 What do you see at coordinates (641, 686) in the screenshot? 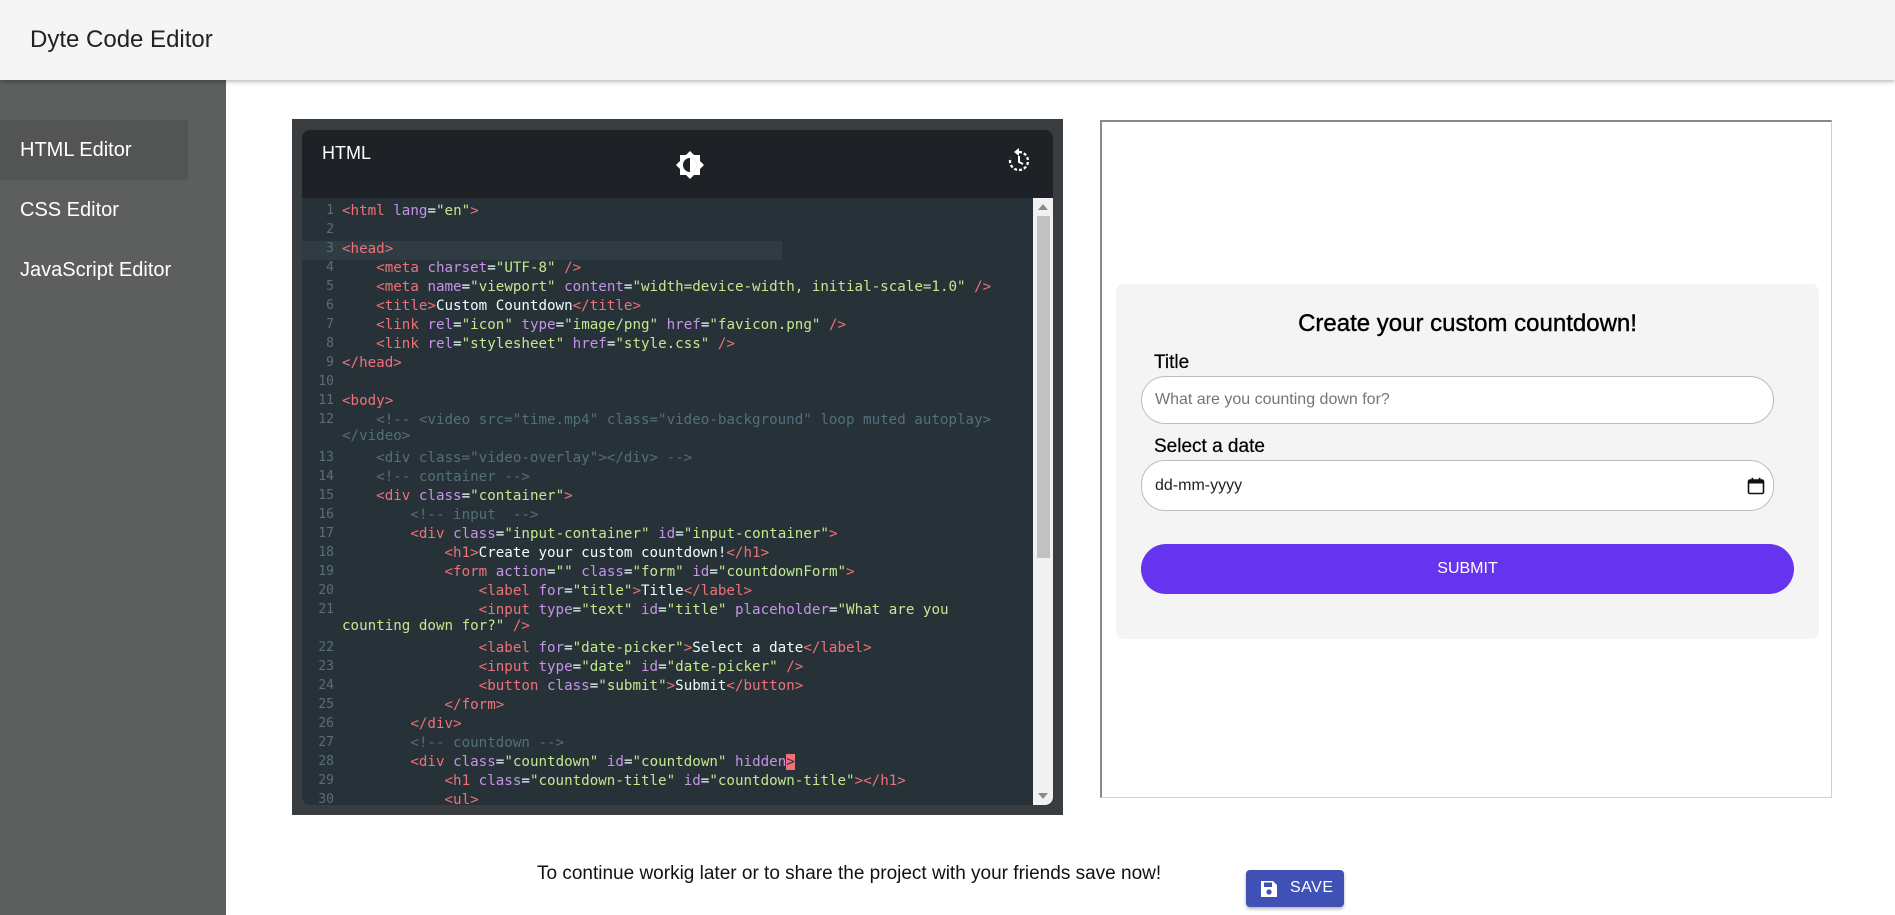
I see `code-line: <button class="submit">Submit</button>` at bounding box center [641, 686].